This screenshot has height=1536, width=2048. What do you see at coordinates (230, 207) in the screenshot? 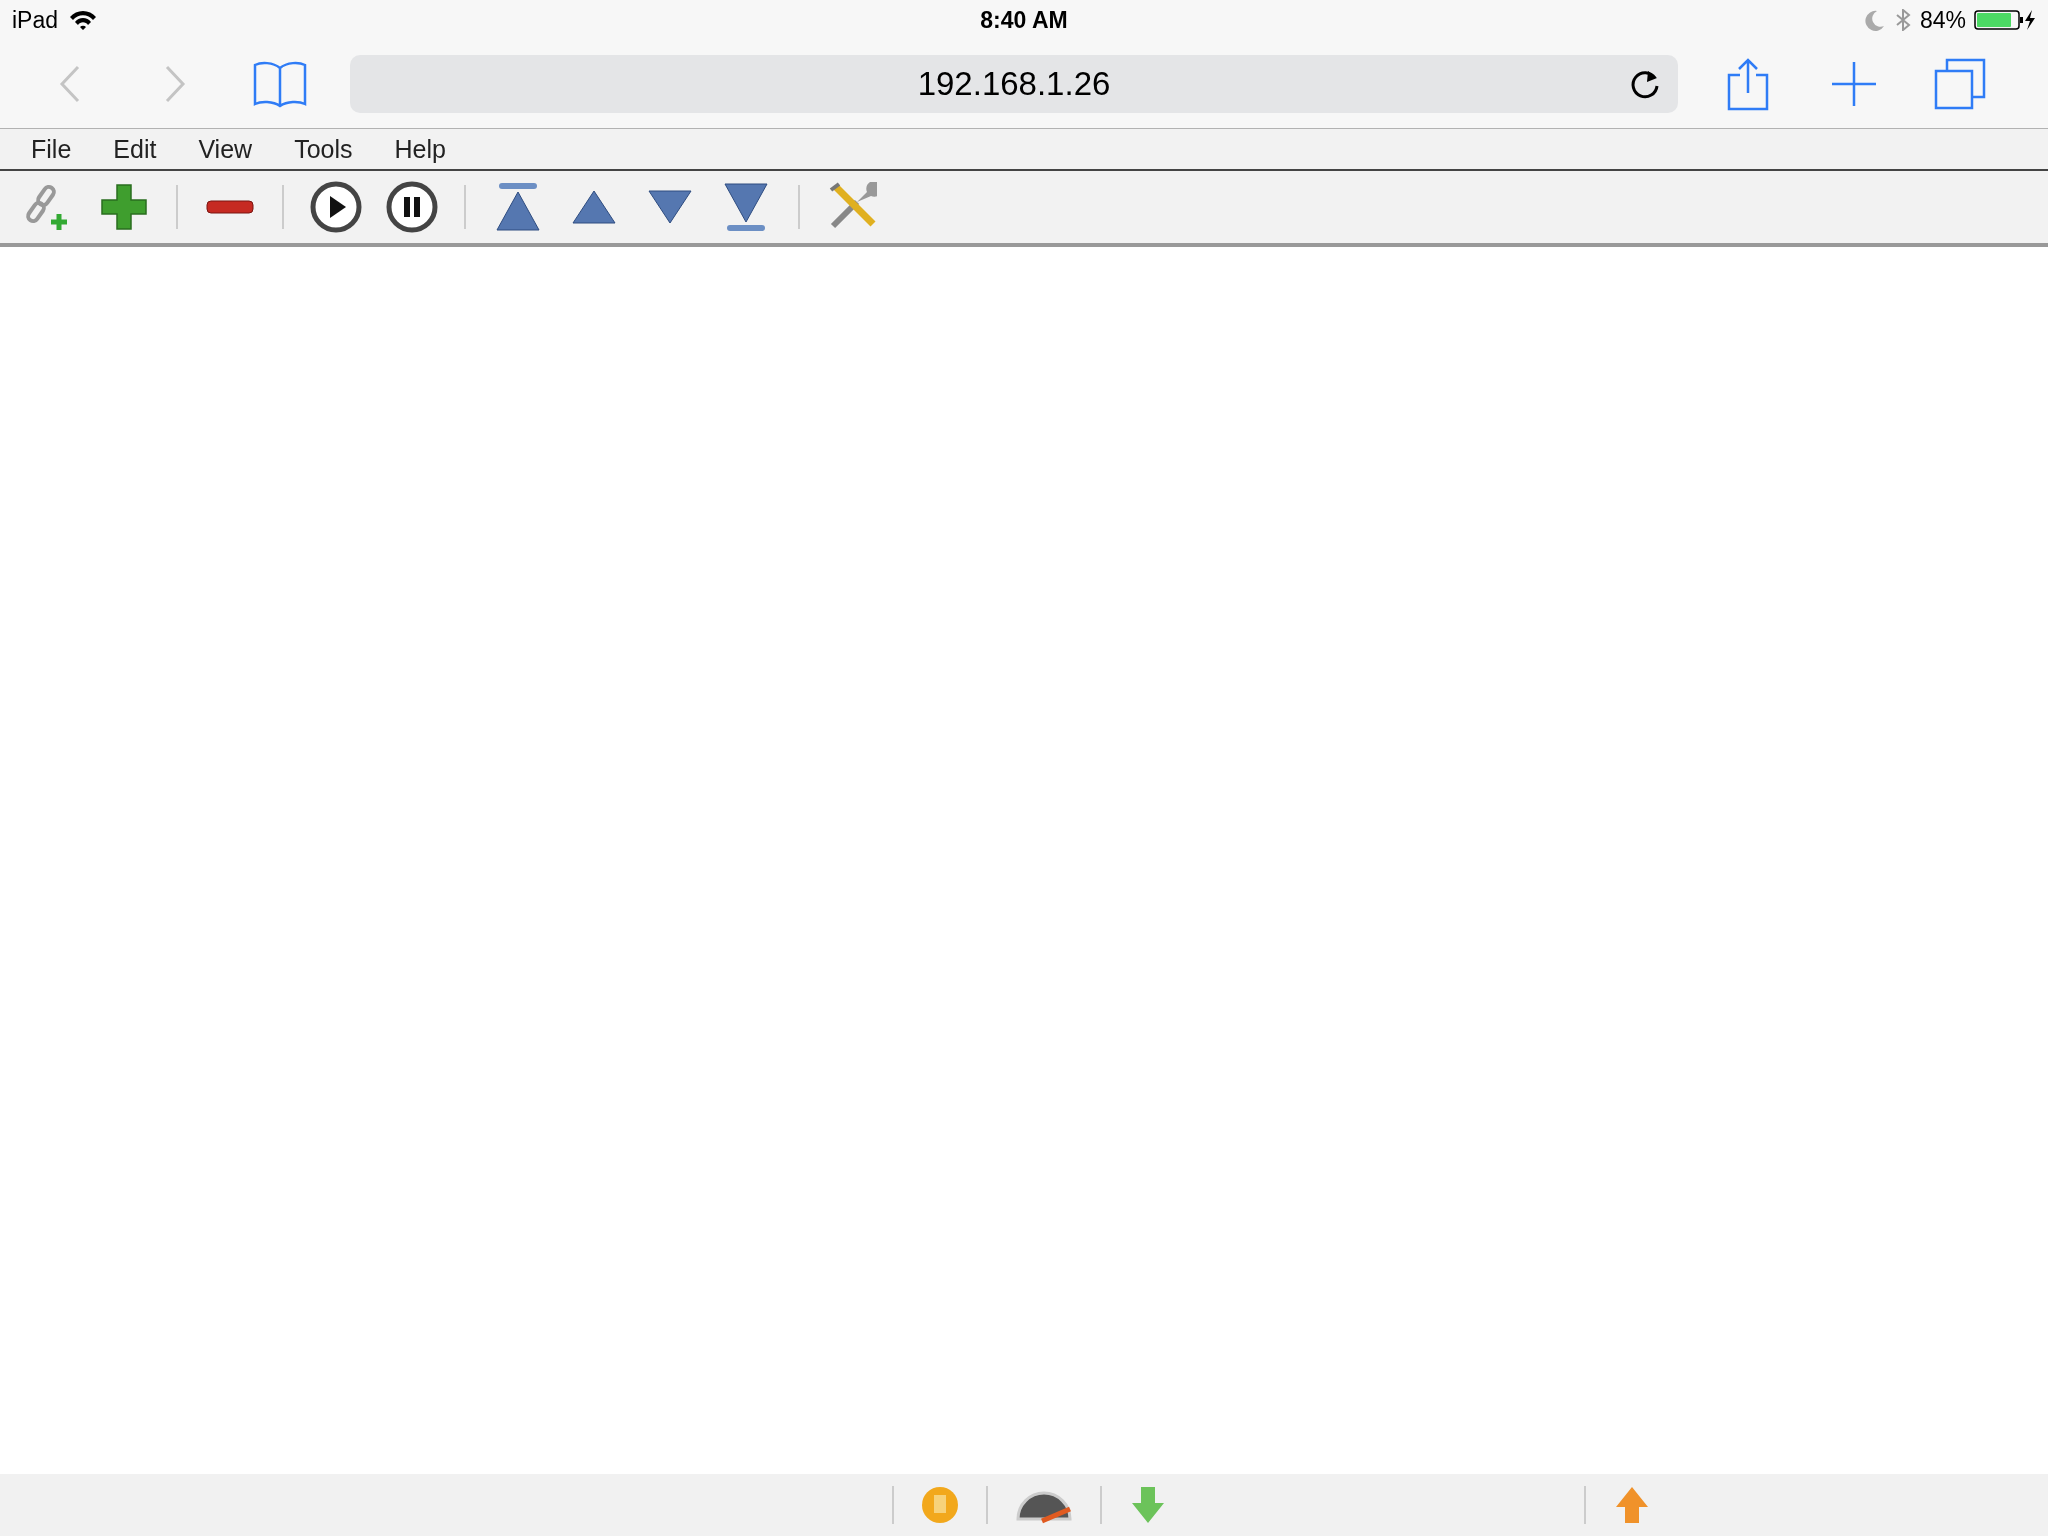
I see `minus-icon` at bounding box center [230, 207].